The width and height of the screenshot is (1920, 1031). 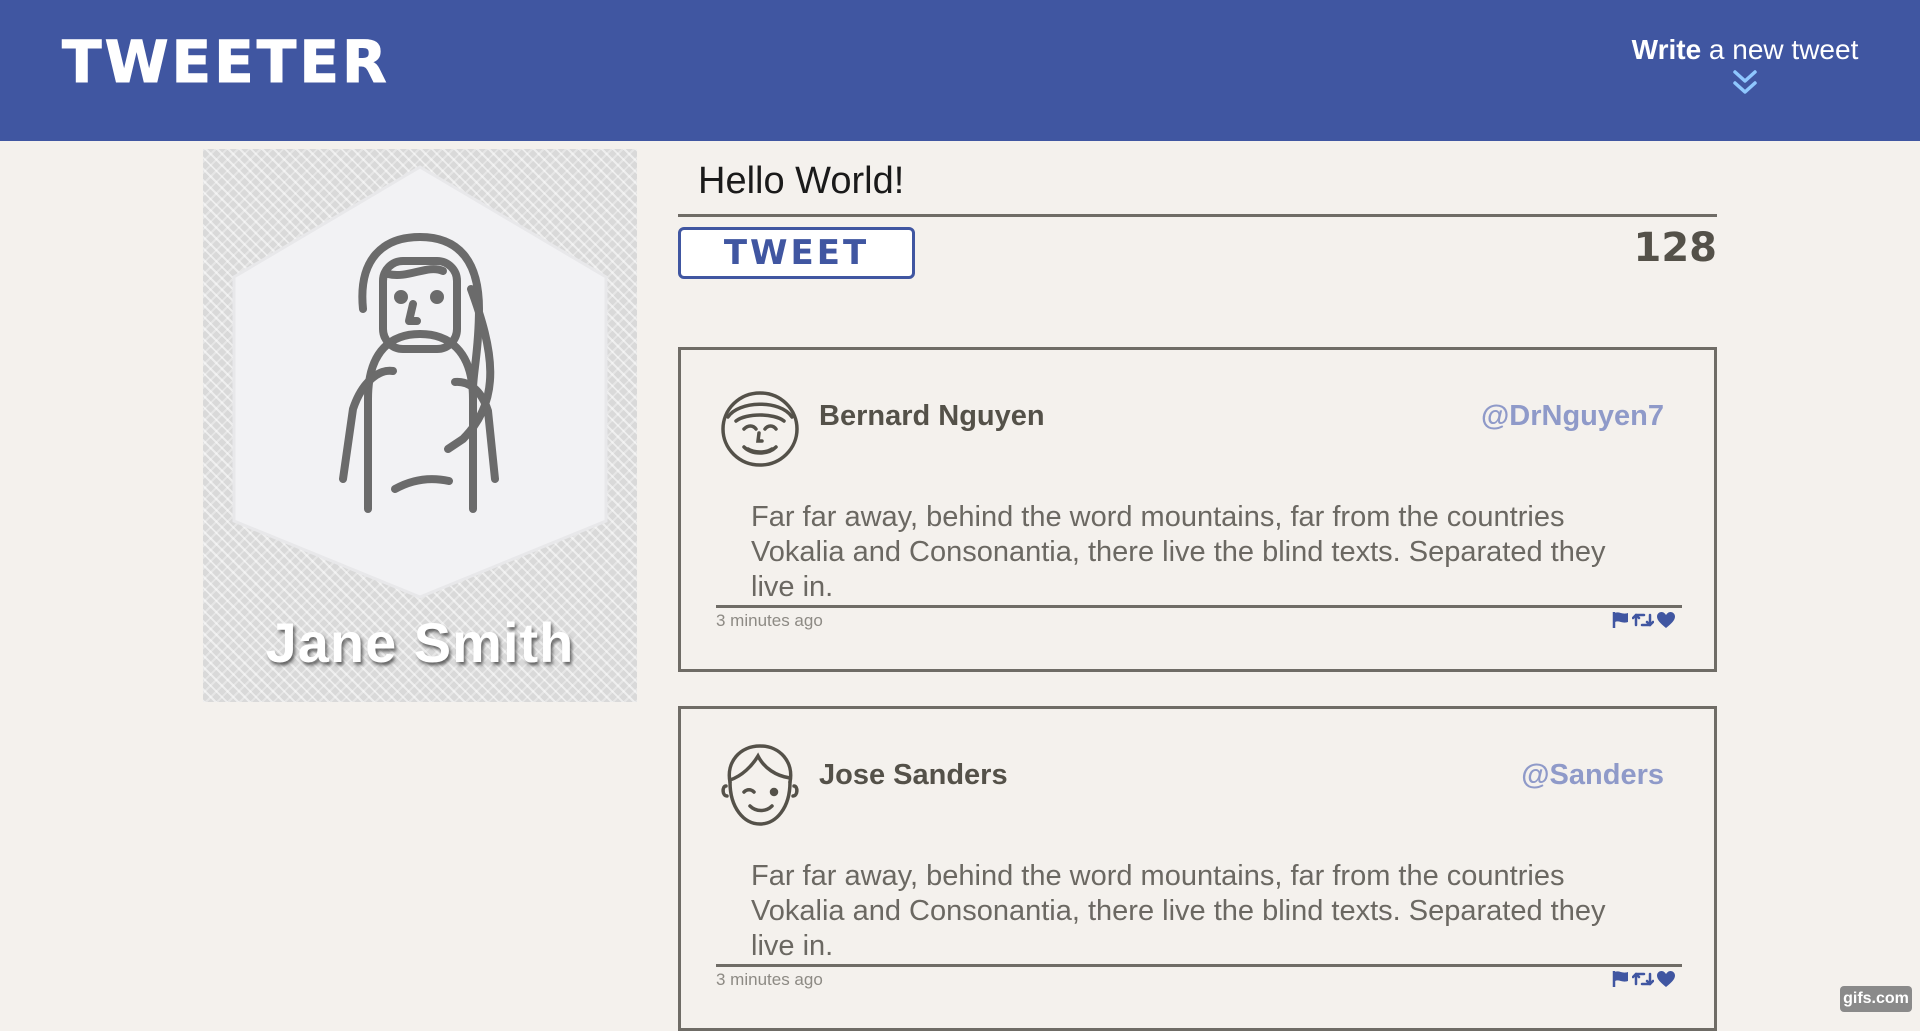 I want to click on tweet-author-name: Bernard Nguyen, so click(x=932, y=416).